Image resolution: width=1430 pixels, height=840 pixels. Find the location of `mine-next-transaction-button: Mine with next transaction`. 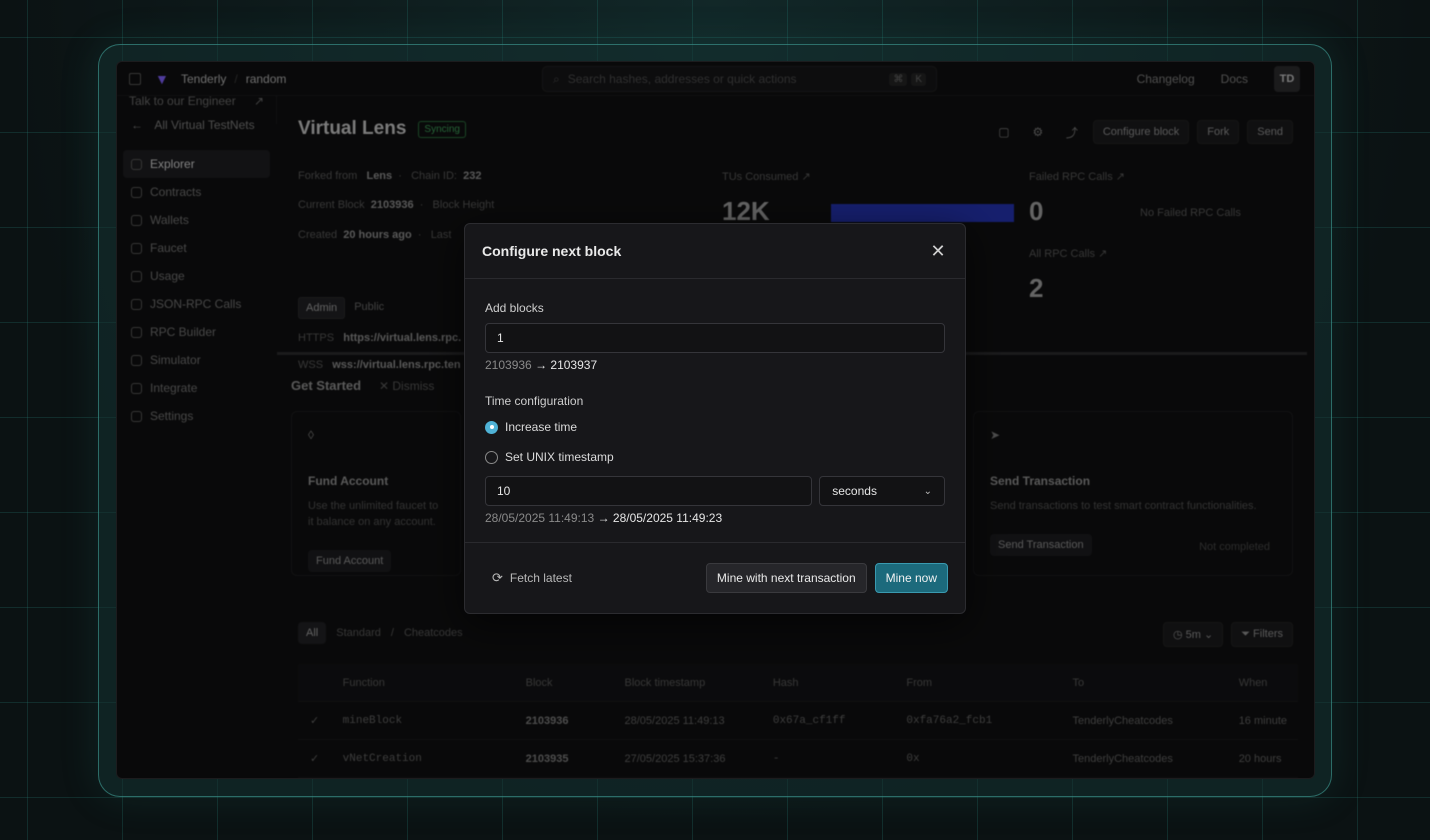

mine-next-transaction-button: Mine with next transaction is located at coordinates (786, 578).